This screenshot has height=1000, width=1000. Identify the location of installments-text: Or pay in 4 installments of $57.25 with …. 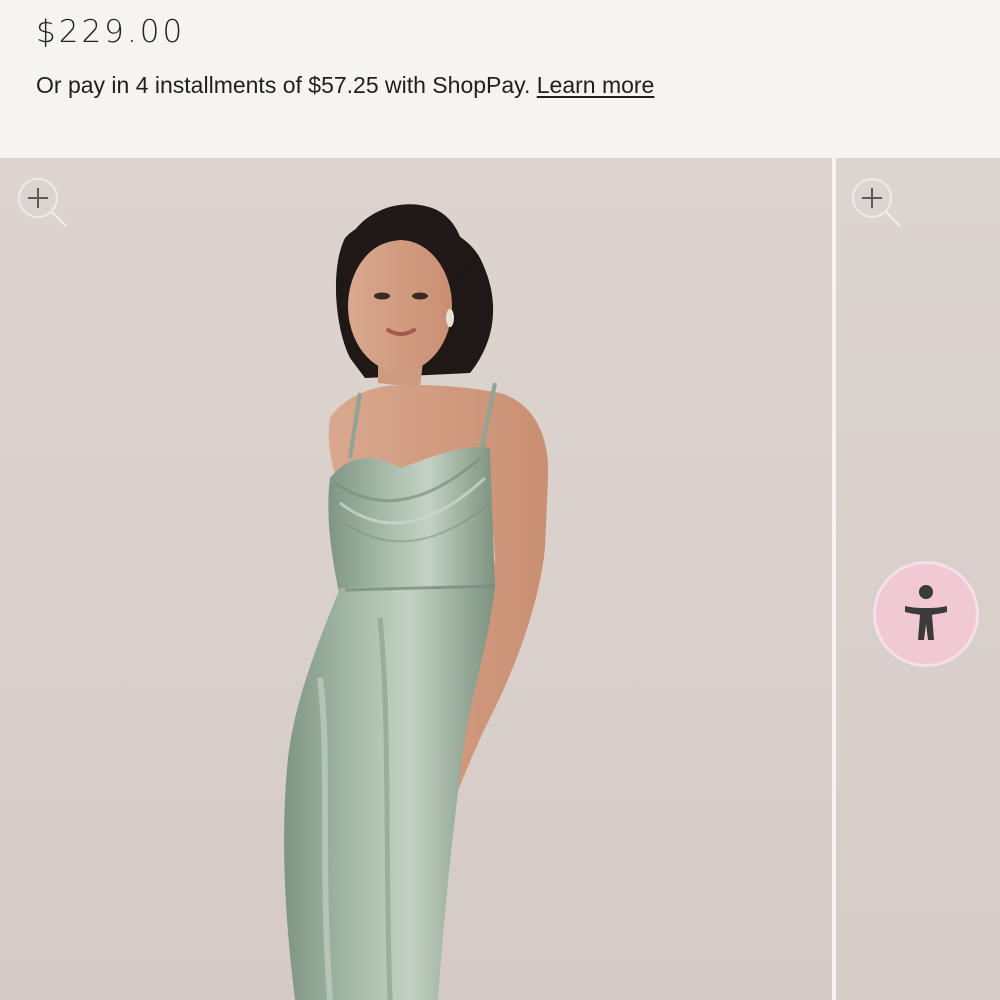
(283, 85).